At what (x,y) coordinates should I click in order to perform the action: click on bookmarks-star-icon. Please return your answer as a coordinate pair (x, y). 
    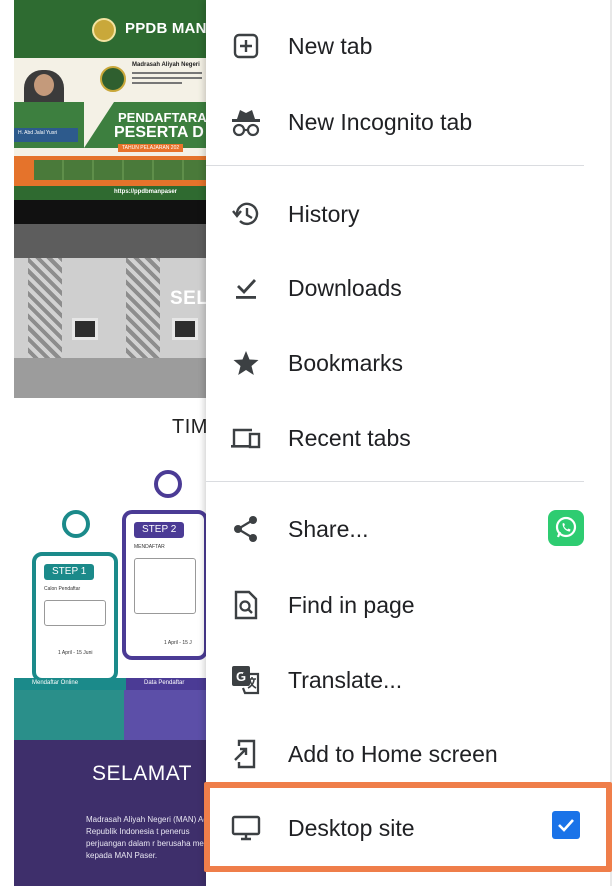
    Looking at the image, I should click on (246, 363).